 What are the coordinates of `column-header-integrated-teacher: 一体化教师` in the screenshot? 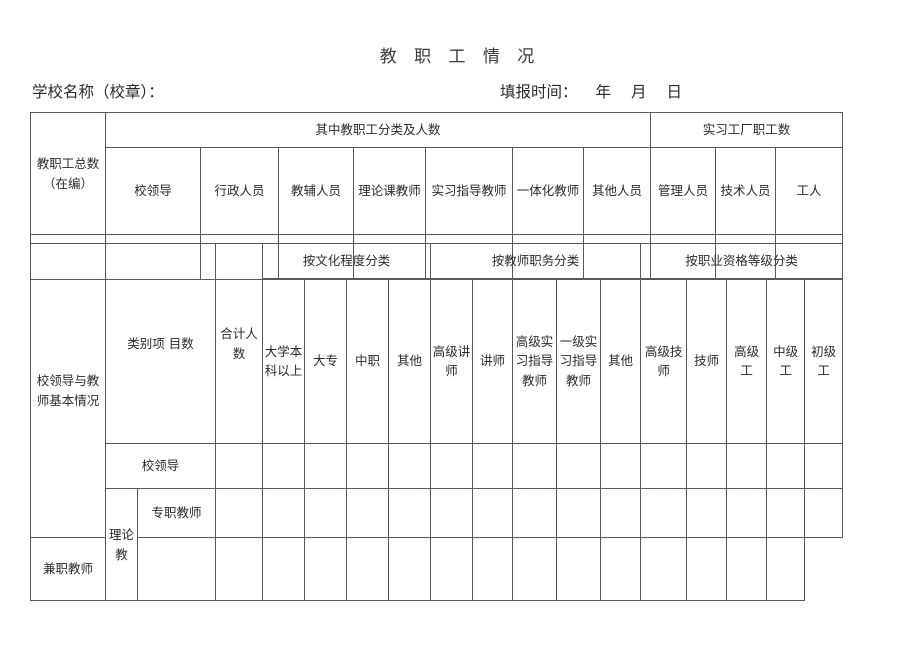 It's located at (548, 191).